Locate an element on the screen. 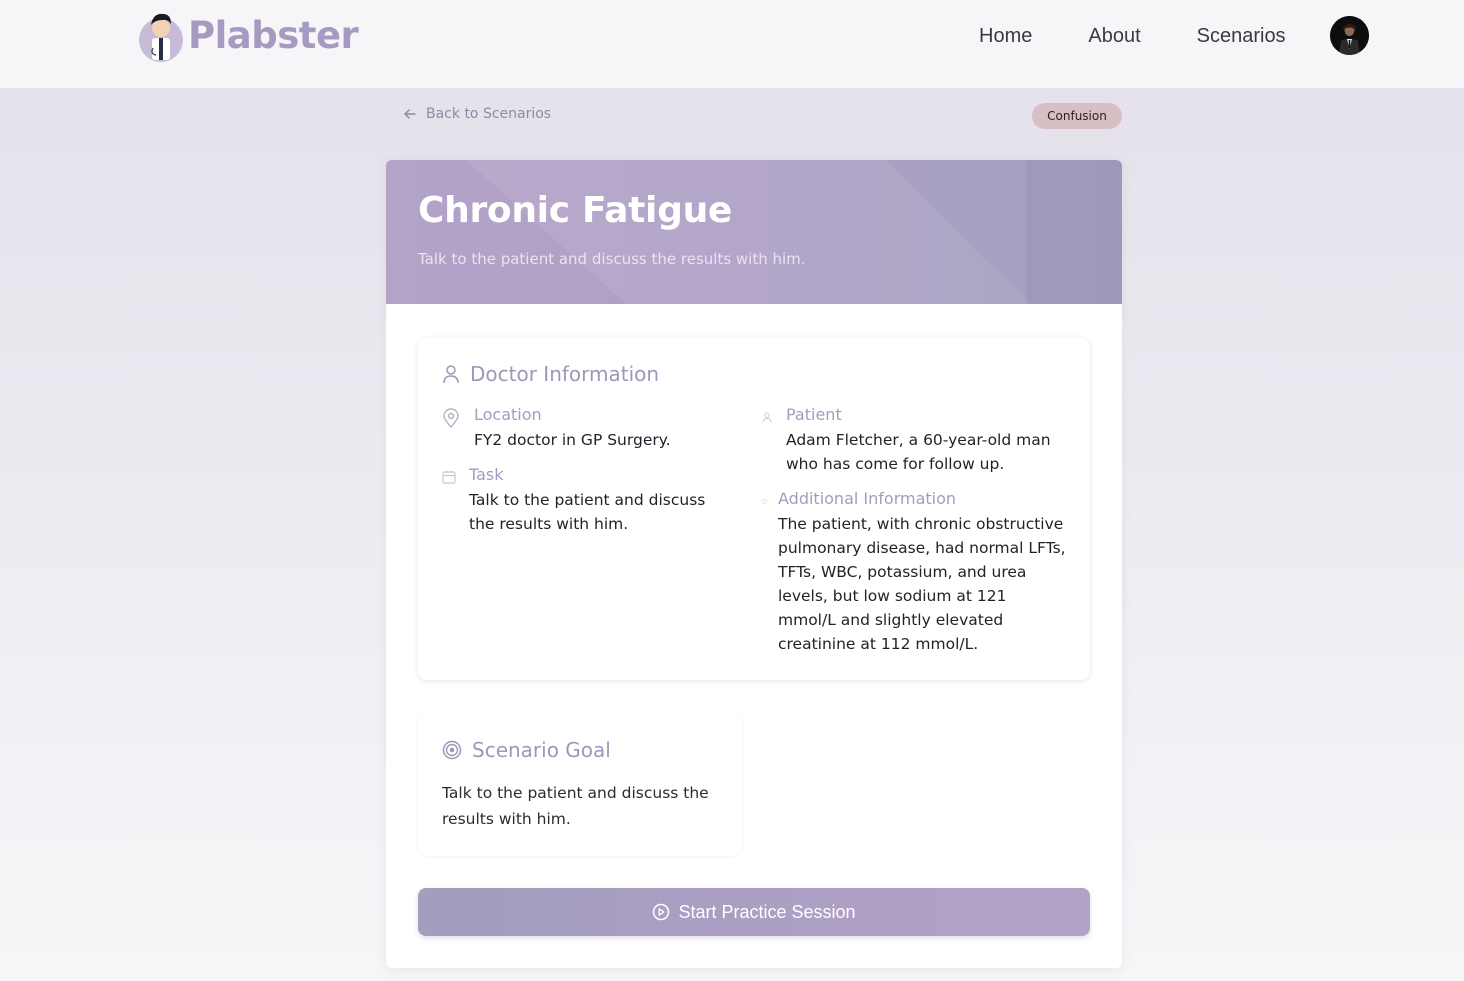 This screenshot has height=981, width=1464. location-label: Location is located at coordinates (508, 414).